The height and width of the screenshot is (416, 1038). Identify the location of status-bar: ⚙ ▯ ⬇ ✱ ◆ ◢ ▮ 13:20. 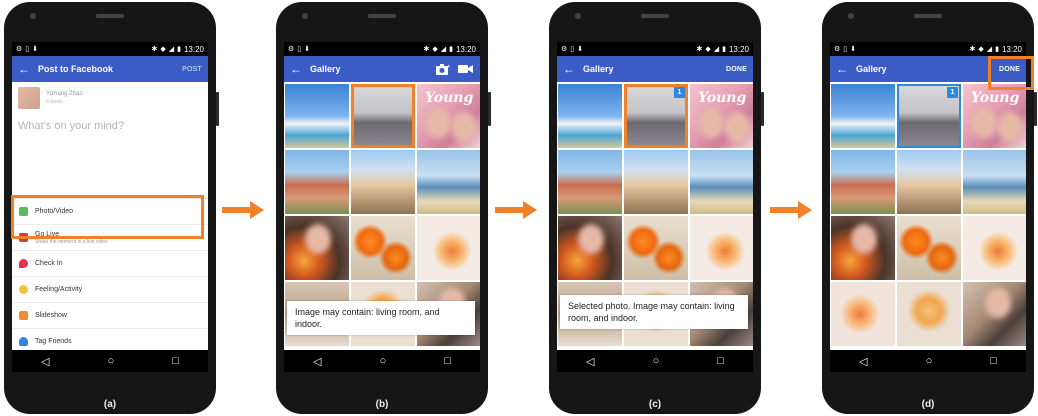
(928, 49).